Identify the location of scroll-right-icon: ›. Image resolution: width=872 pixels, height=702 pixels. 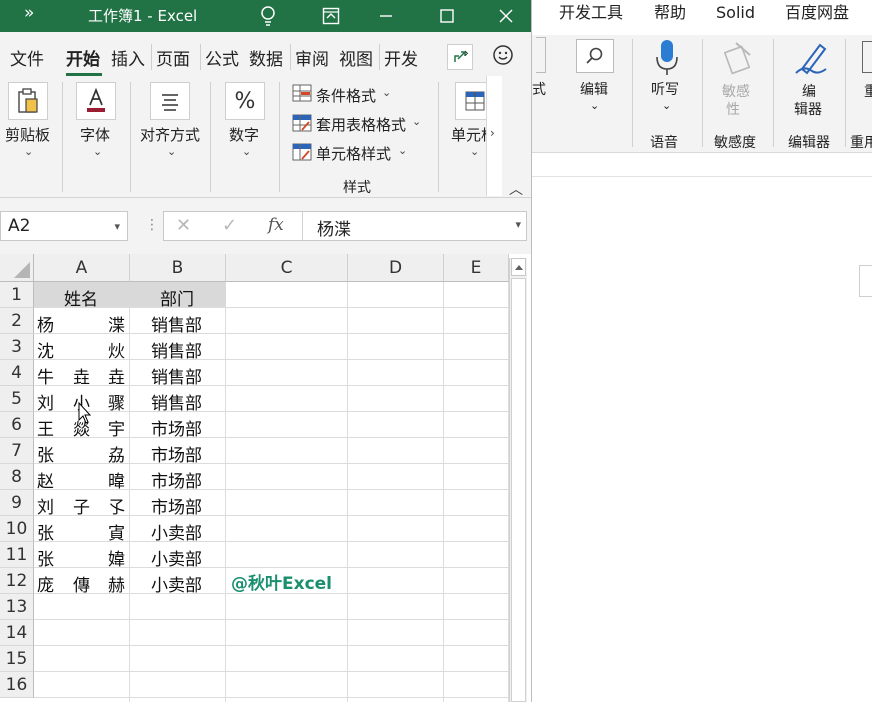
(466, 53).